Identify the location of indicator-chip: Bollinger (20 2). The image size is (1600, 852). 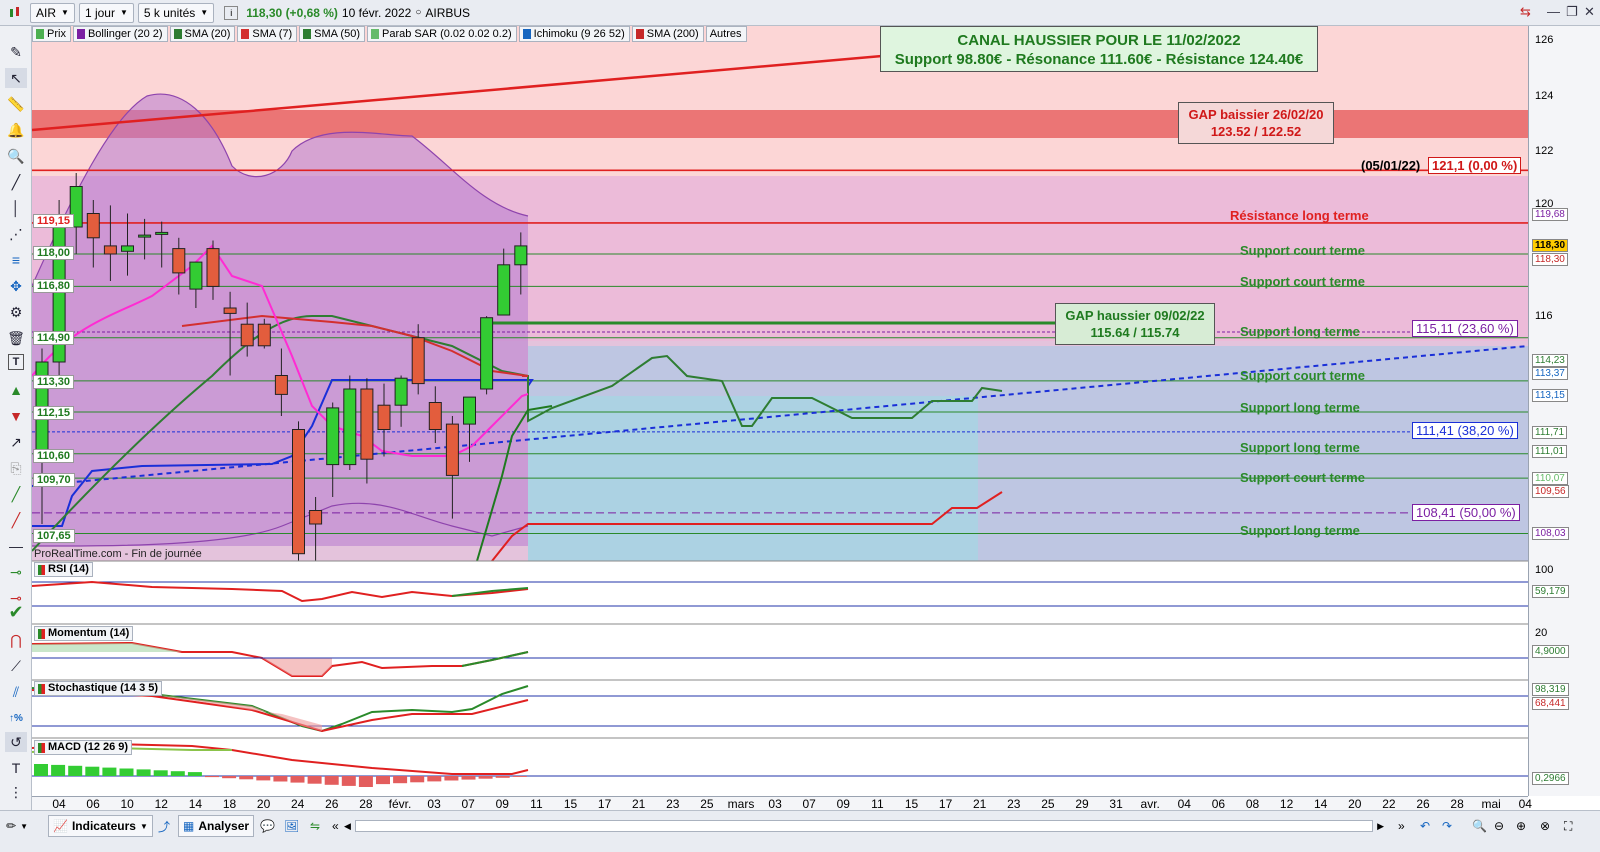
(120, 34).